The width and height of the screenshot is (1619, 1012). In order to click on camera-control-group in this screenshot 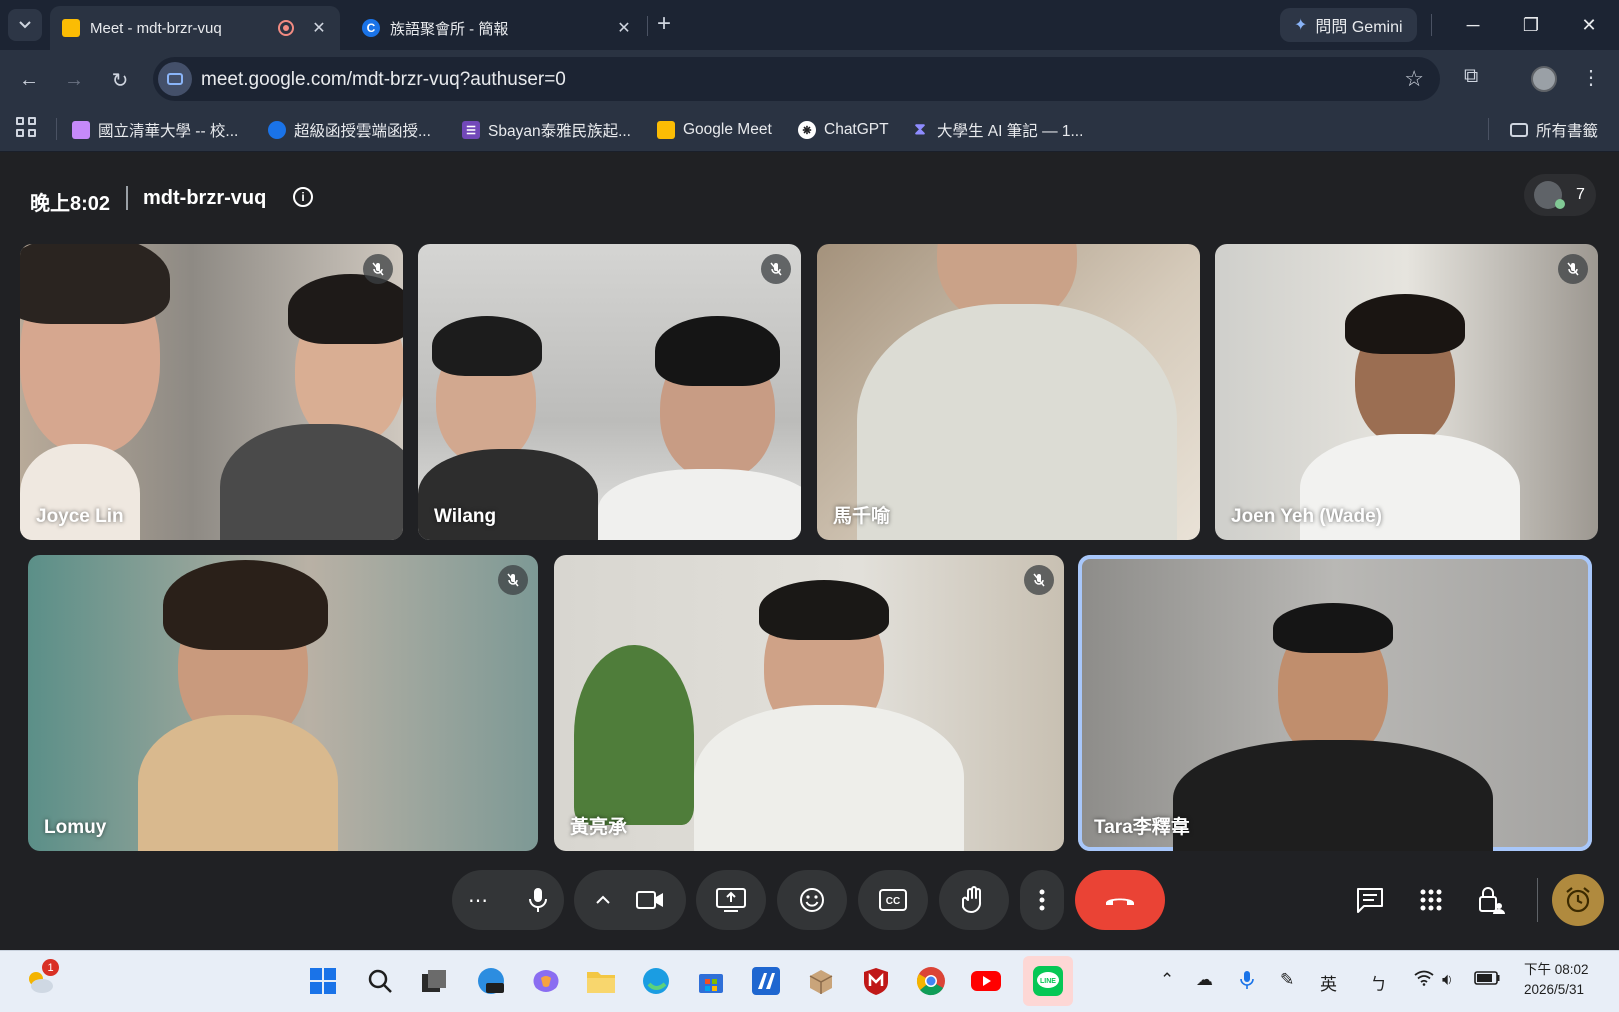, I will do `click(630, 900)`.